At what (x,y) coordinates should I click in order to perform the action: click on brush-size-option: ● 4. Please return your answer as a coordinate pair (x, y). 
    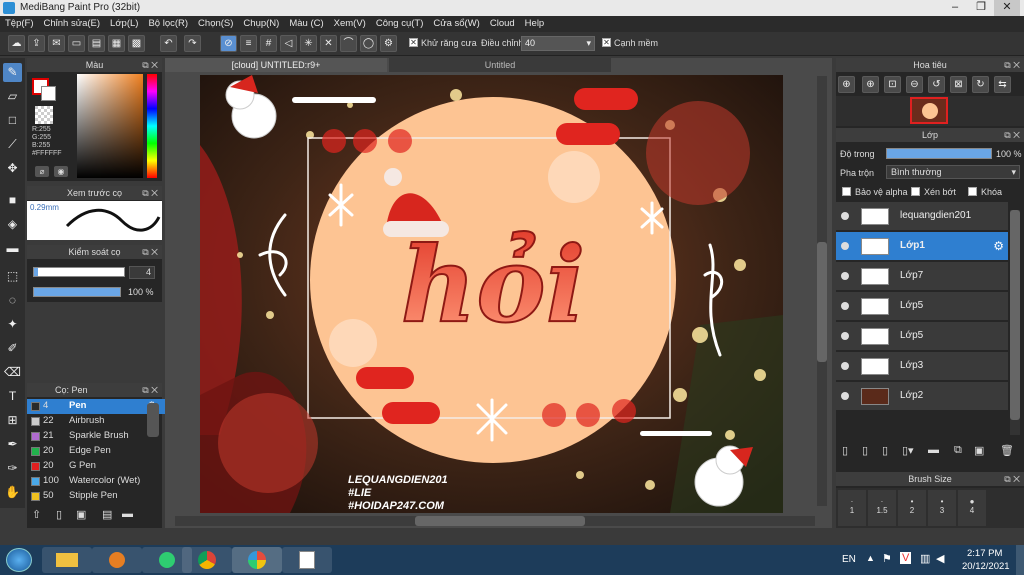
    Looking at the image, I should click on (972, 508).